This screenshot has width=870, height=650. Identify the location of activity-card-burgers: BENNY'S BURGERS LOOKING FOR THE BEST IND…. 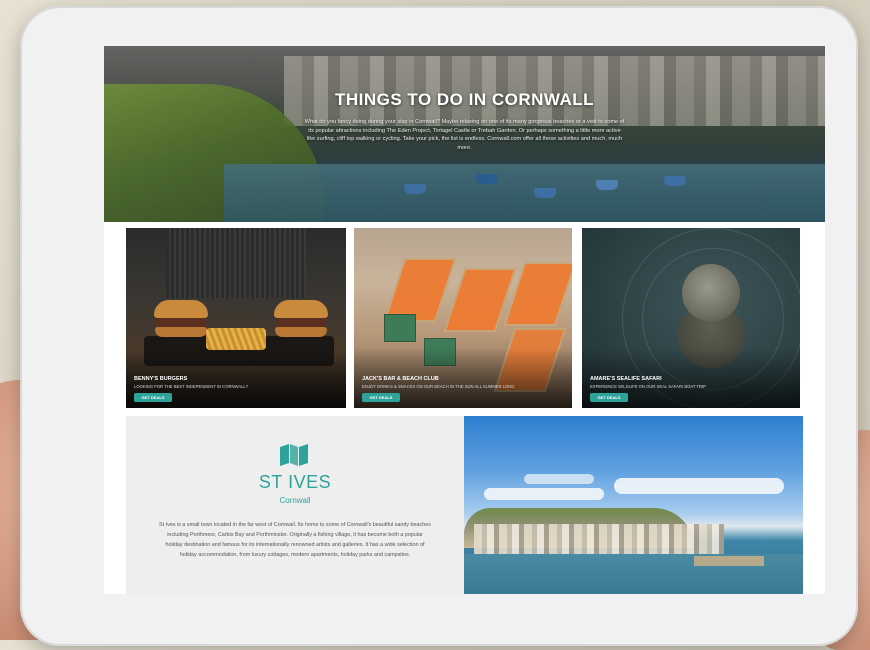
(236, 318).